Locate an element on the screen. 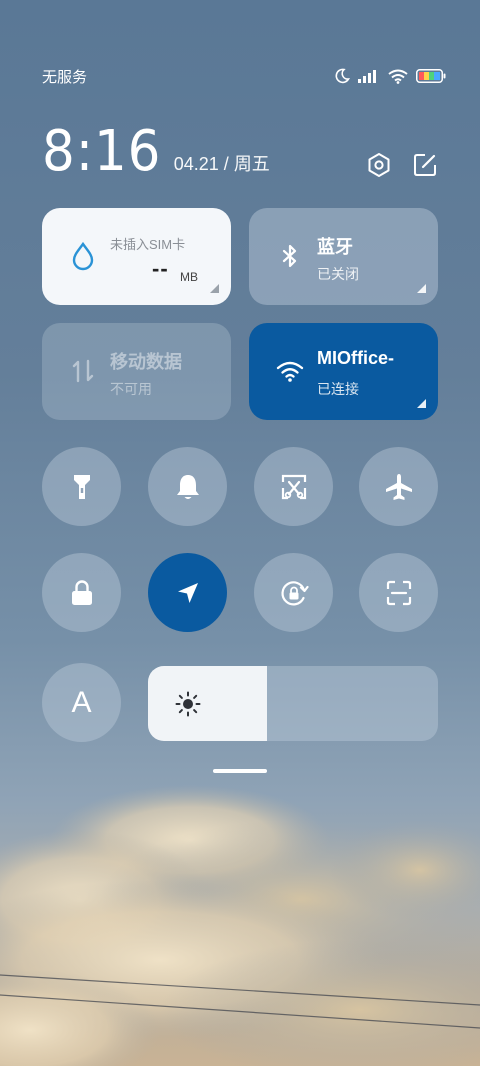  bluetooth-title: 蓝牙 is located at coordinates (335, 247).